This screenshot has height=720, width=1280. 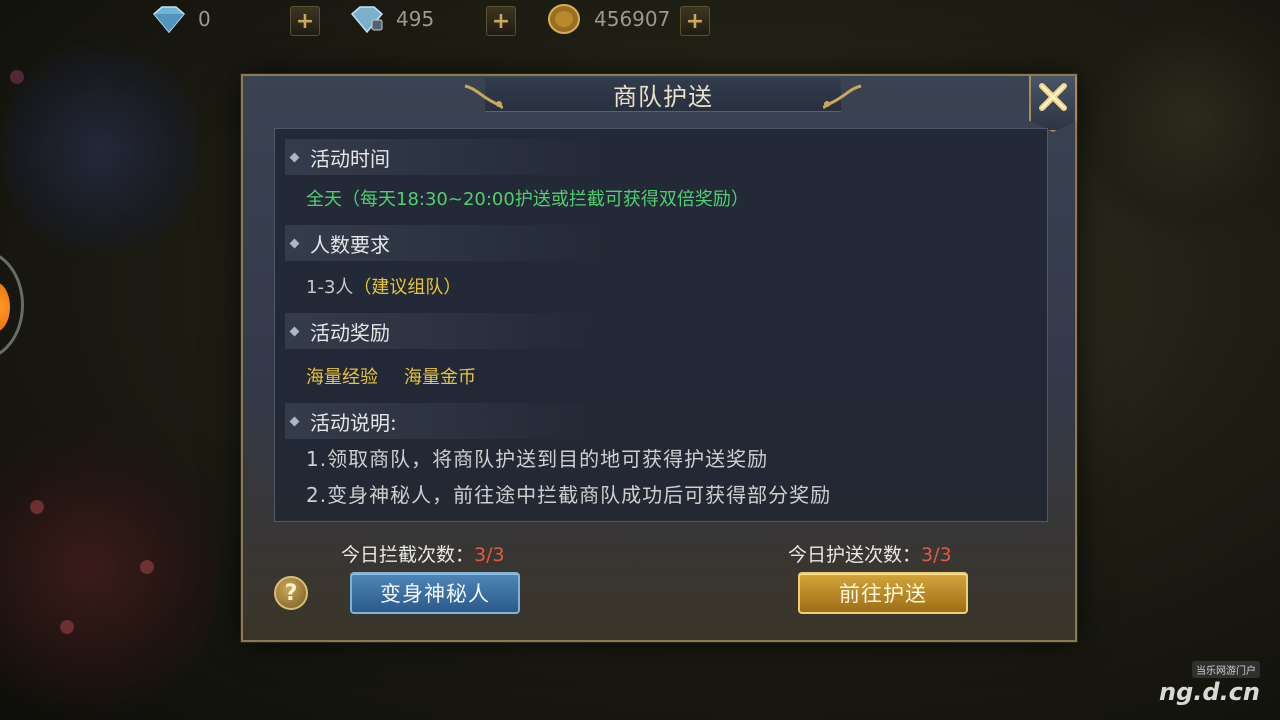 I want to click on gold-count: 456907, so click(x=632, y=19).